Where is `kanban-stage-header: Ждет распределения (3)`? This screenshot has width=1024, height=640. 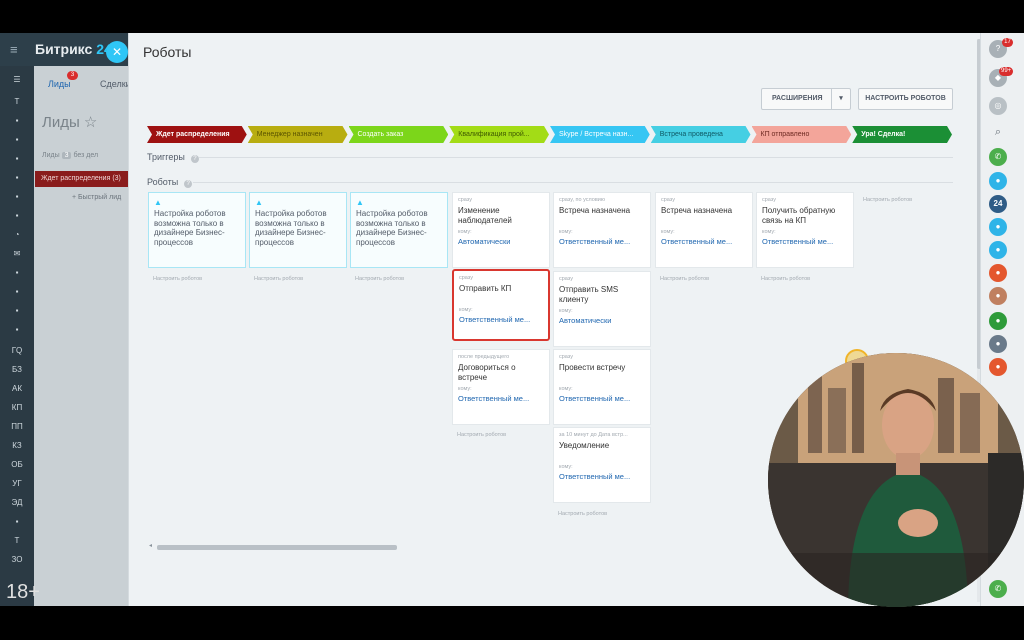
kanban-stage-header: Ждет распределения (3) is located at coordinates (81, 179).